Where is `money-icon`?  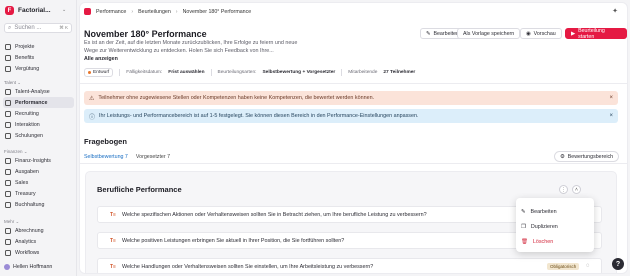
money-icon is located at coordinates (8, 68).